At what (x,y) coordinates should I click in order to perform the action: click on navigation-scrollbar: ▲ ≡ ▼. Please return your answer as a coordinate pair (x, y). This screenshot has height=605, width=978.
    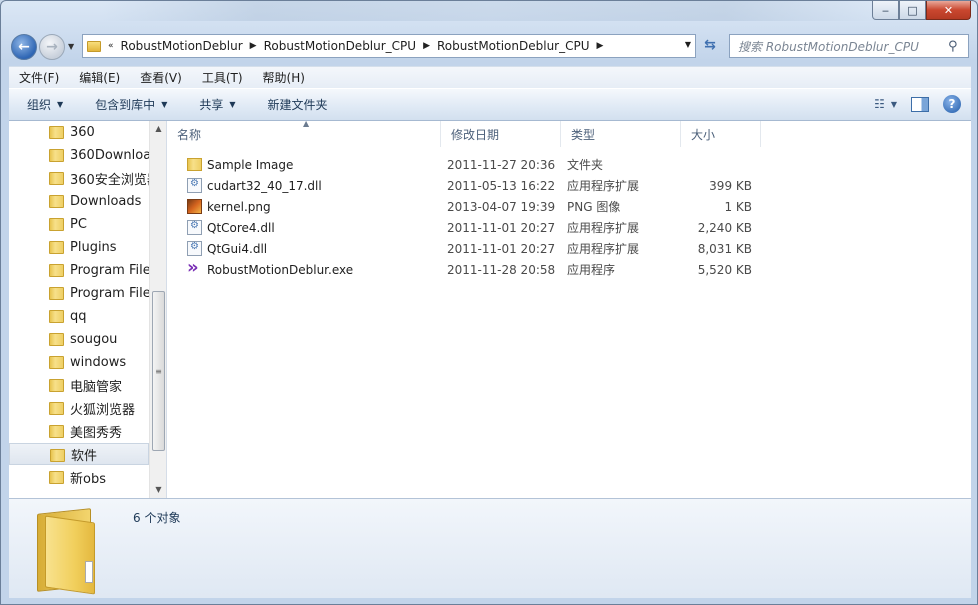
    Looking at the image, I should click on (157, 309).